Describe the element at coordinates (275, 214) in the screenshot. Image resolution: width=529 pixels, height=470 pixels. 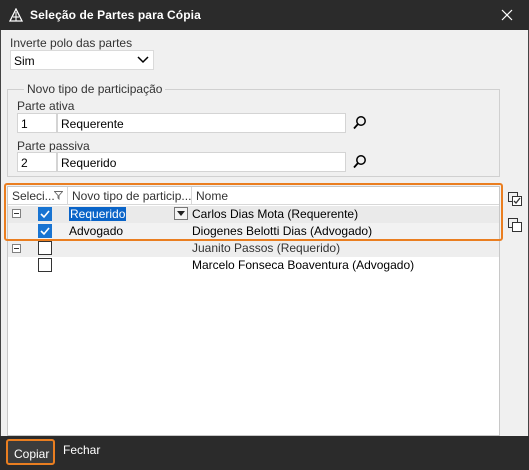
I see `nome-cell: Carlos Dias Mota (Requerente)` at that location.